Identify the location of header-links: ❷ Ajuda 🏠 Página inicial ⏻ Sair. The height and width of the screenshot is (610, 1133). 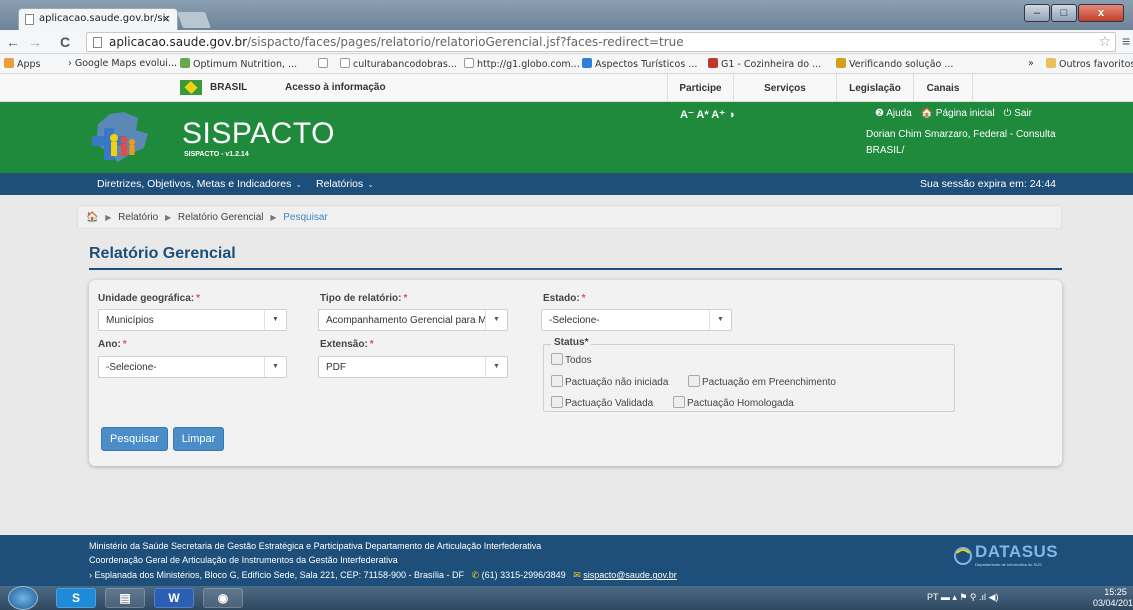
(956, 113).